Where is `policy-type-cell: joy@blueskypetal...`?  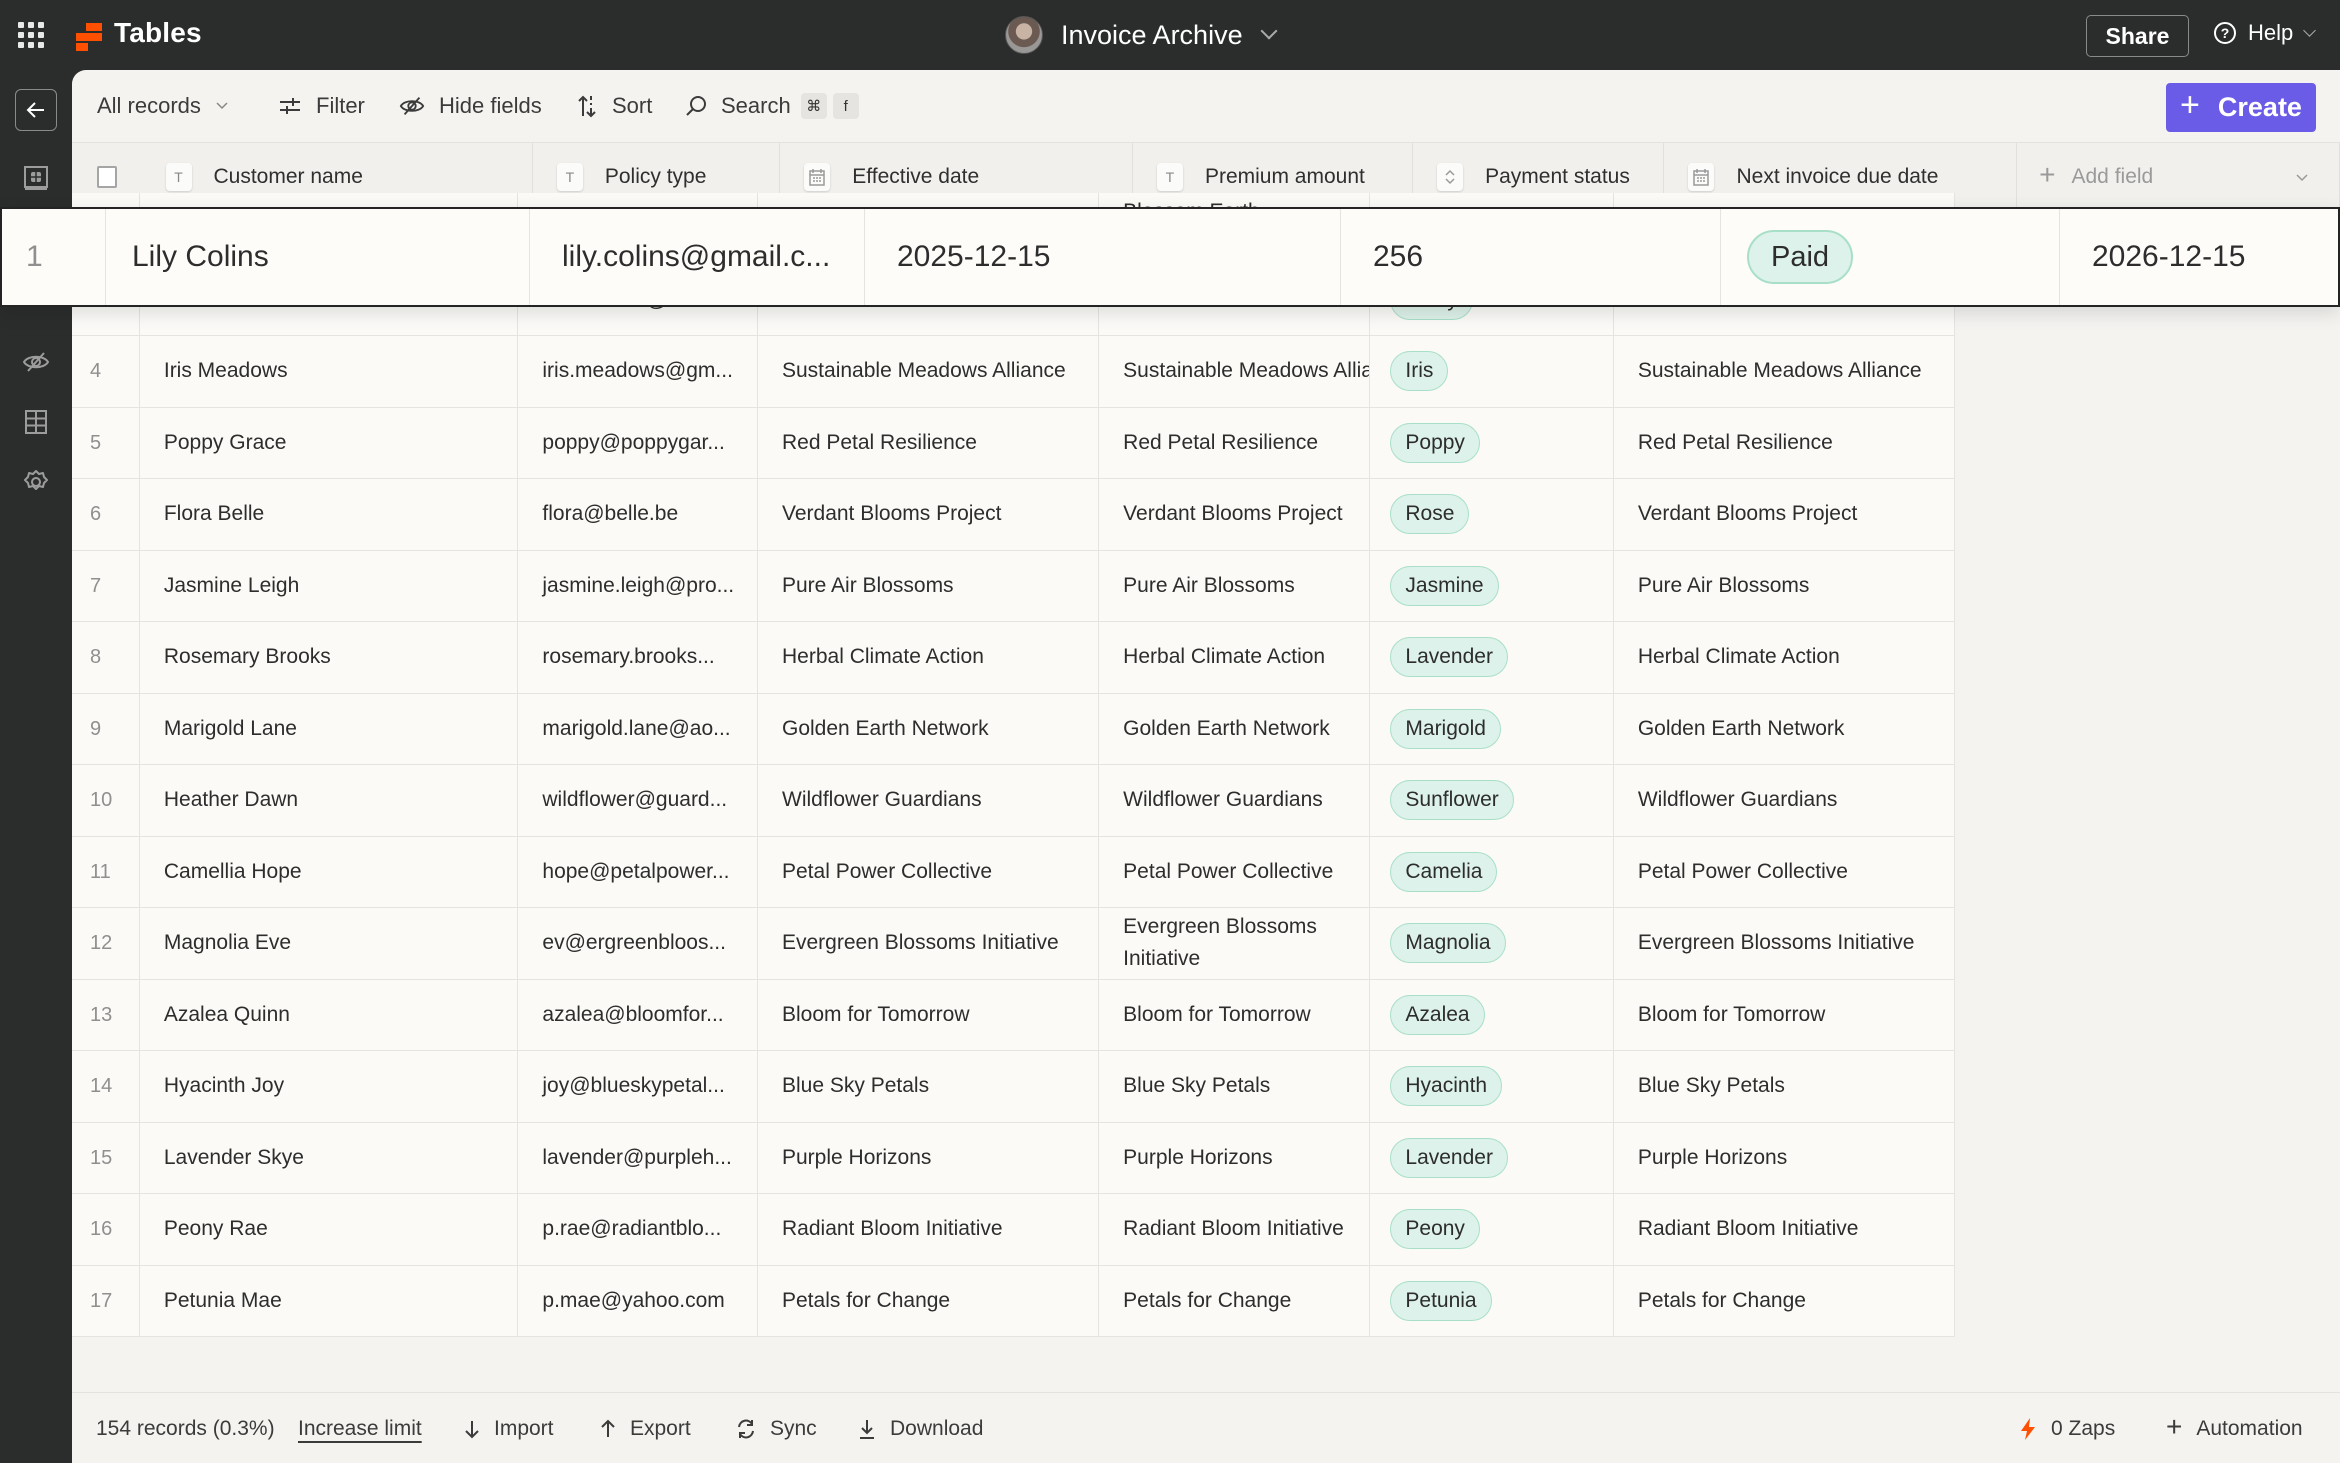 policy-type-cell: joy@blueskypetal... is located at coordinates (638, 1086).